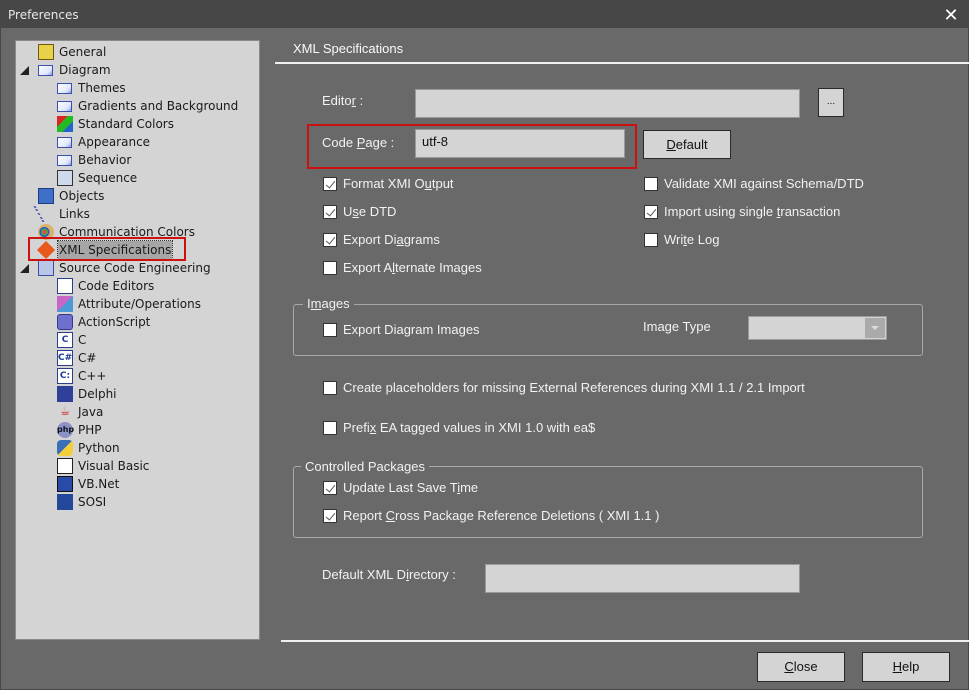 This screenshot has width=969, height=690. Describe the element at coordinates (389, 574) in the screenshot. I see `default-xml-directory-label: Default XML Directory :` at that location.